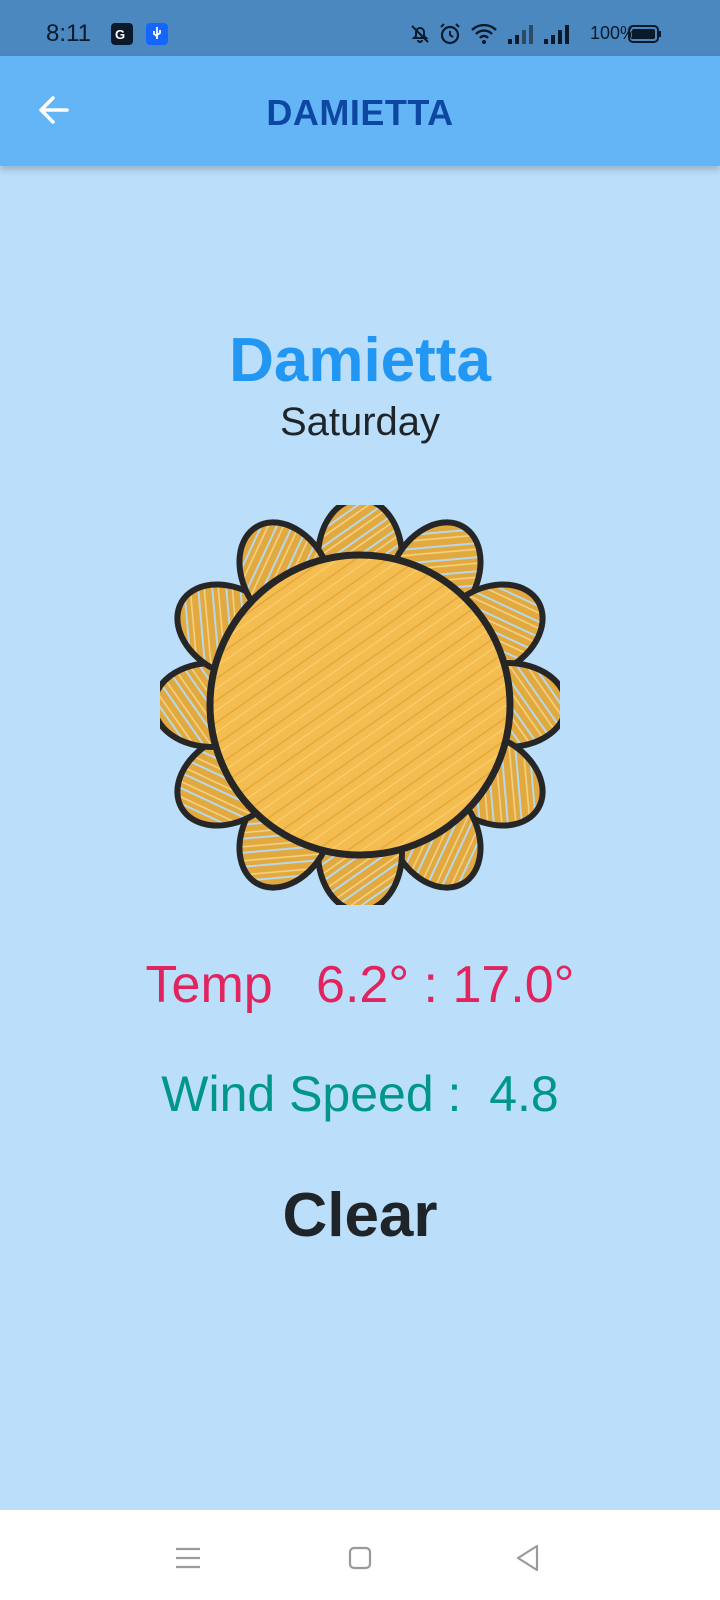  I want to click on menu-icon, so click(188, 1560).